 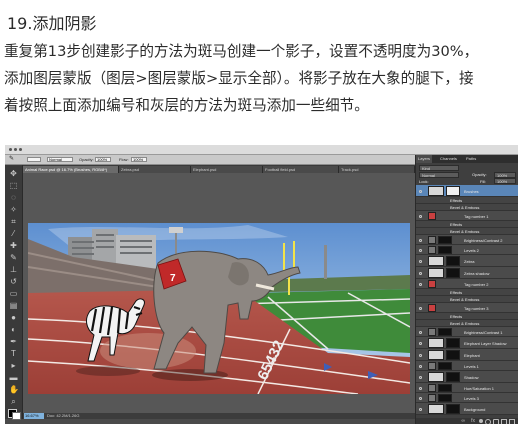 I want to click on tab-layers: Layers, so click(x=424, y=159).